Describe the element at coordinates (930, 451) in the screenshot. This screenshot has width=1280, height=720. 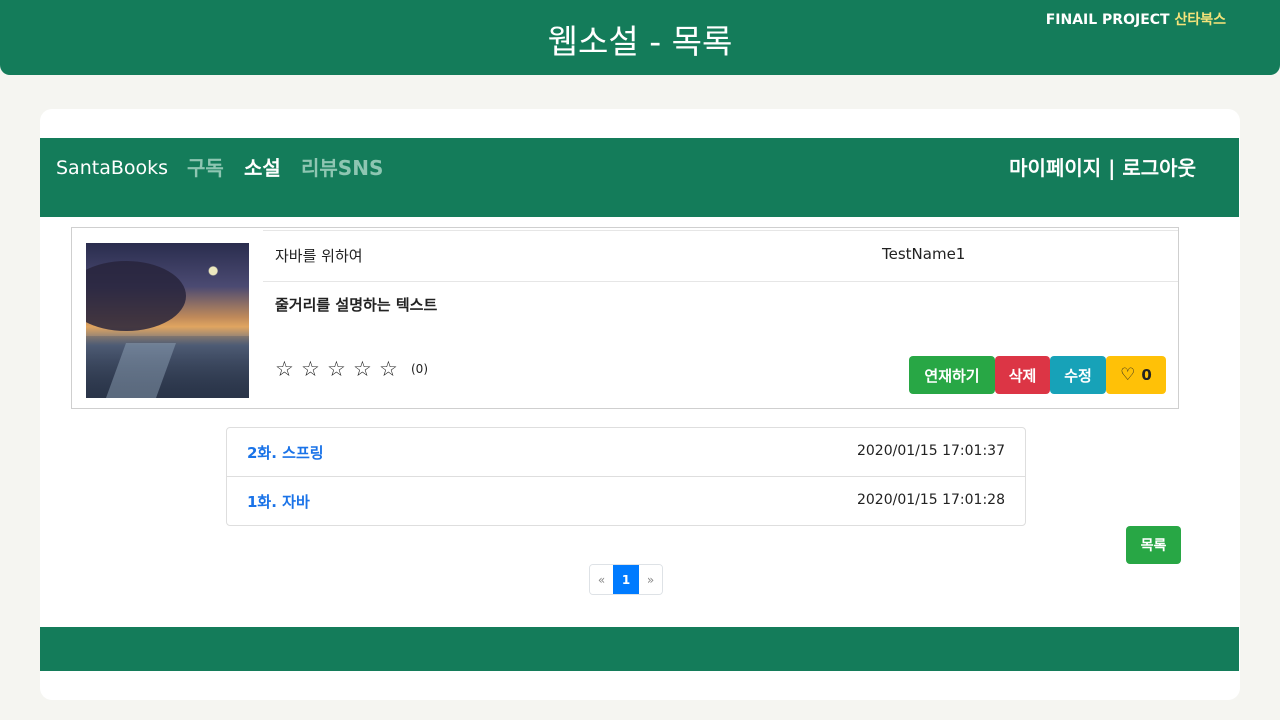
I see `episode-date: 2020/01/15 17:01:37` at that location.